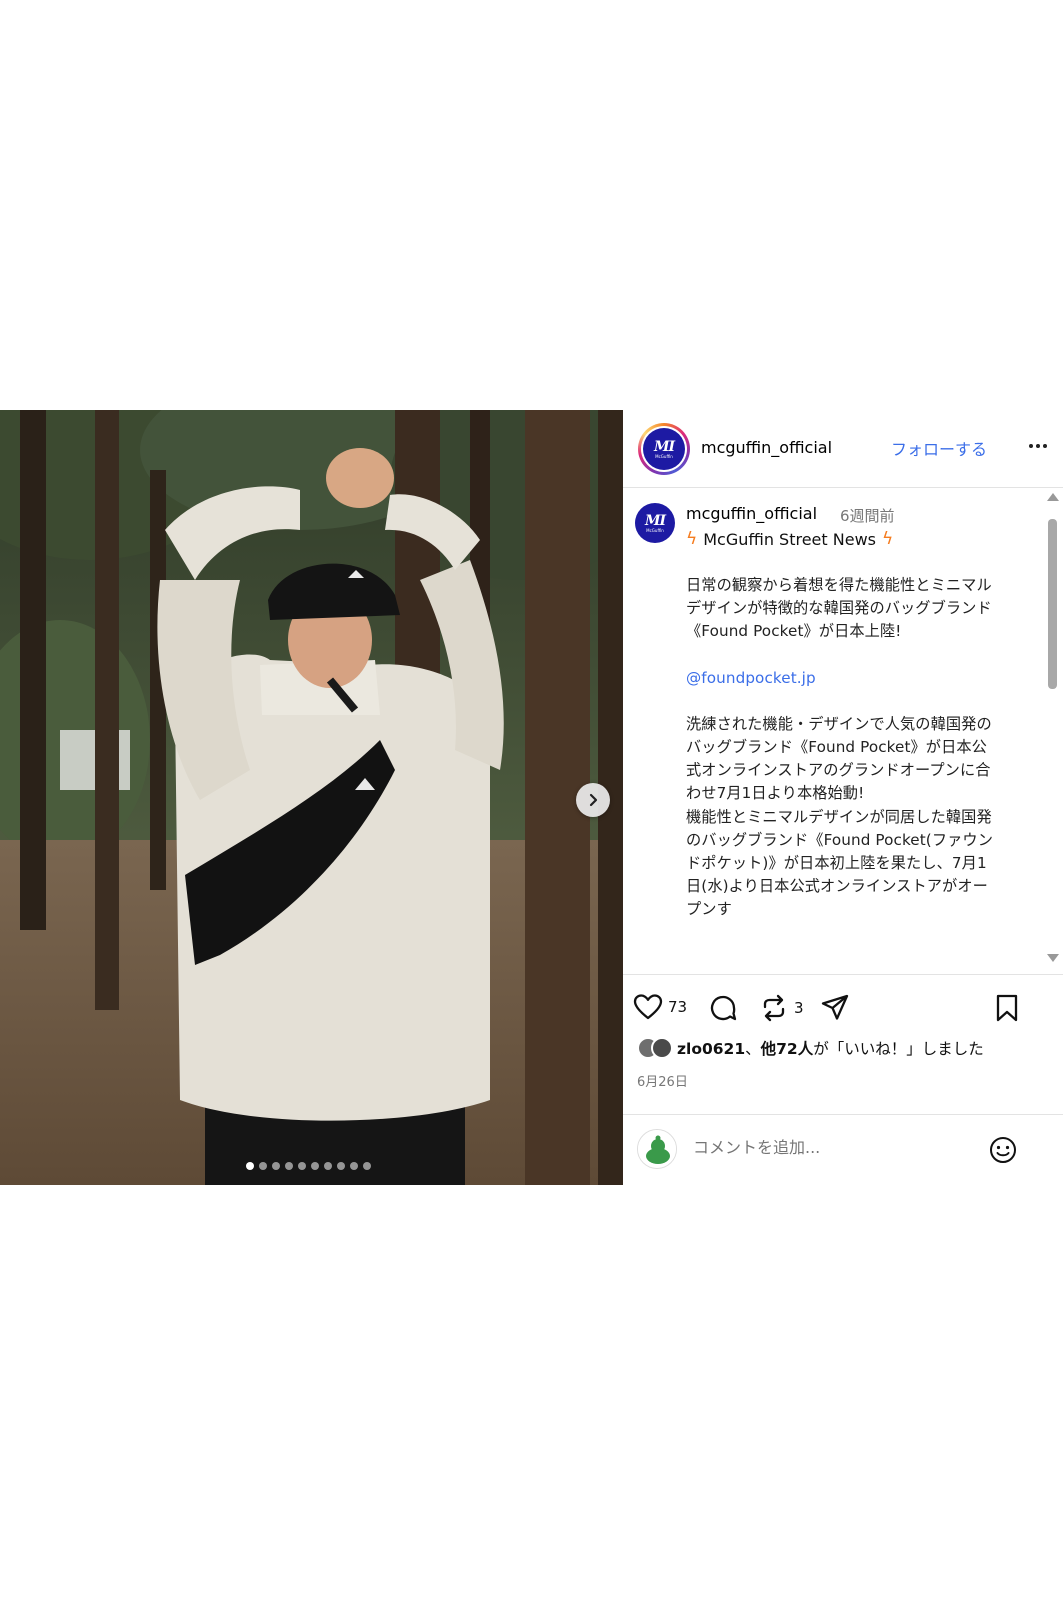  Describe the element at coordinates (790, 539) in the screenshot. I see `caption-subtitle: ϟ McGuffin Street News ϟ` at that location.